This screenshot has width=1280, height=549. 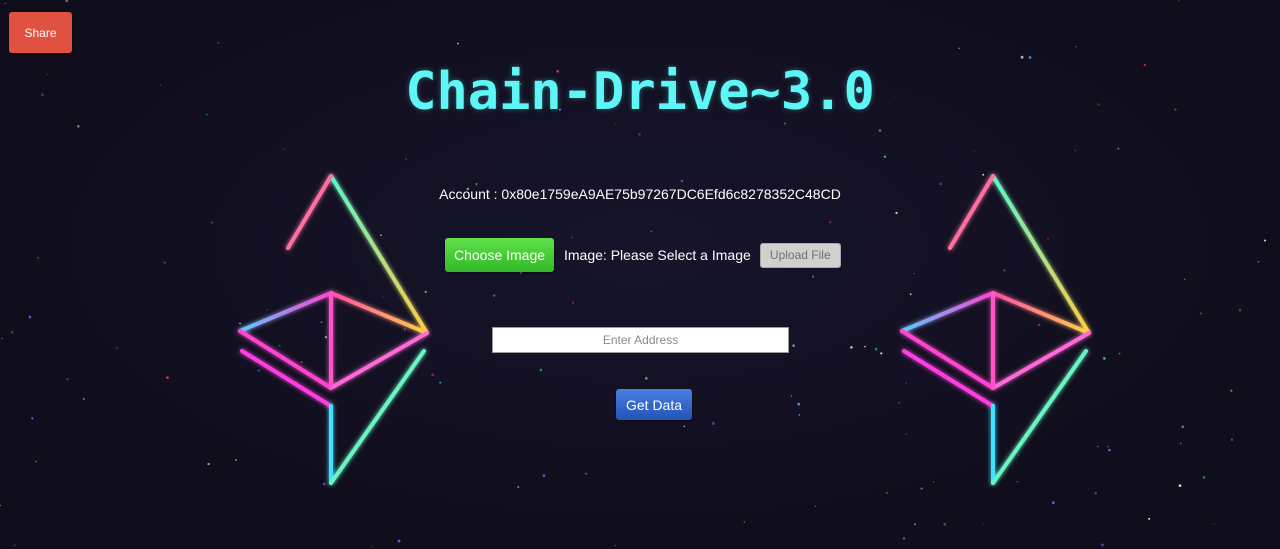 I want to click on upload-file-button: Upload File, so click(x=800, y=255).